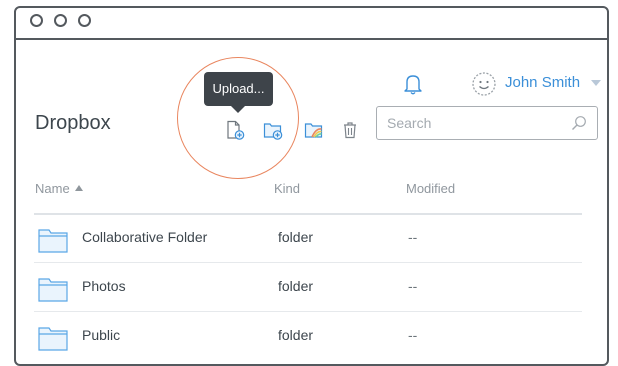 This screenshot has width=618, height=366. Describe the element at coordinates (311, 24) in the screenshot. I see `window-titlebar` at that location.